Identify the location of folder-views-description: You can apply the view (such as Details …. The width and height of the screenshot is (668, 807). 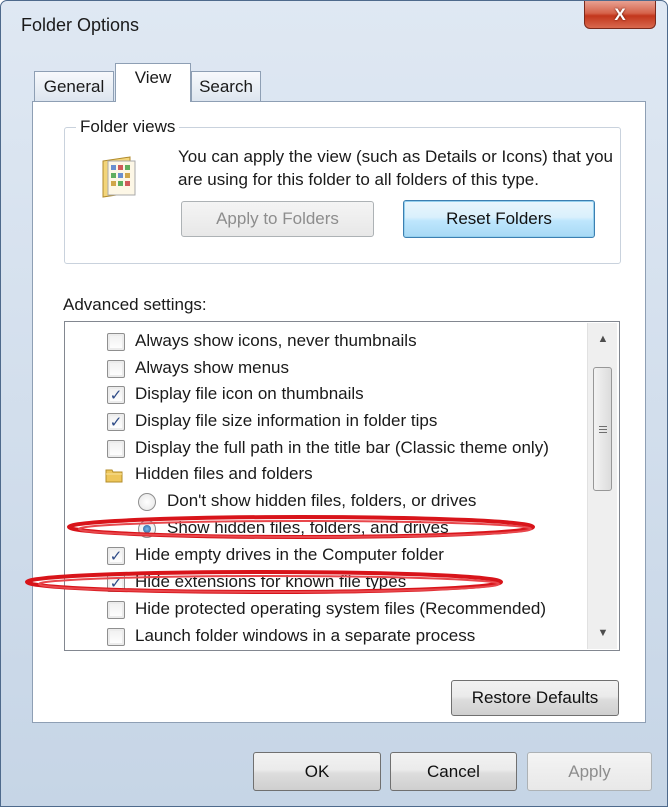
(395, 168).